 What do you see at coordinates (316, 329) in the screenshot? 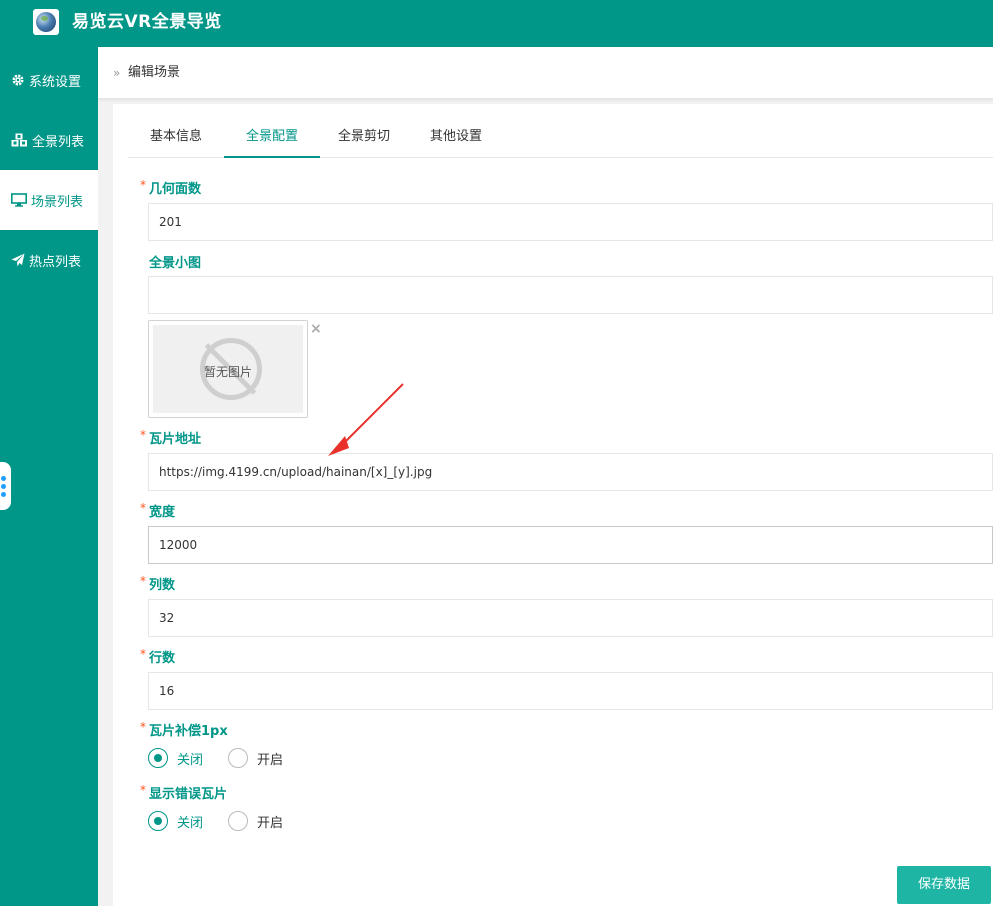
I see `remove-image-close-icon: ×` at bounding box center [316, 329].